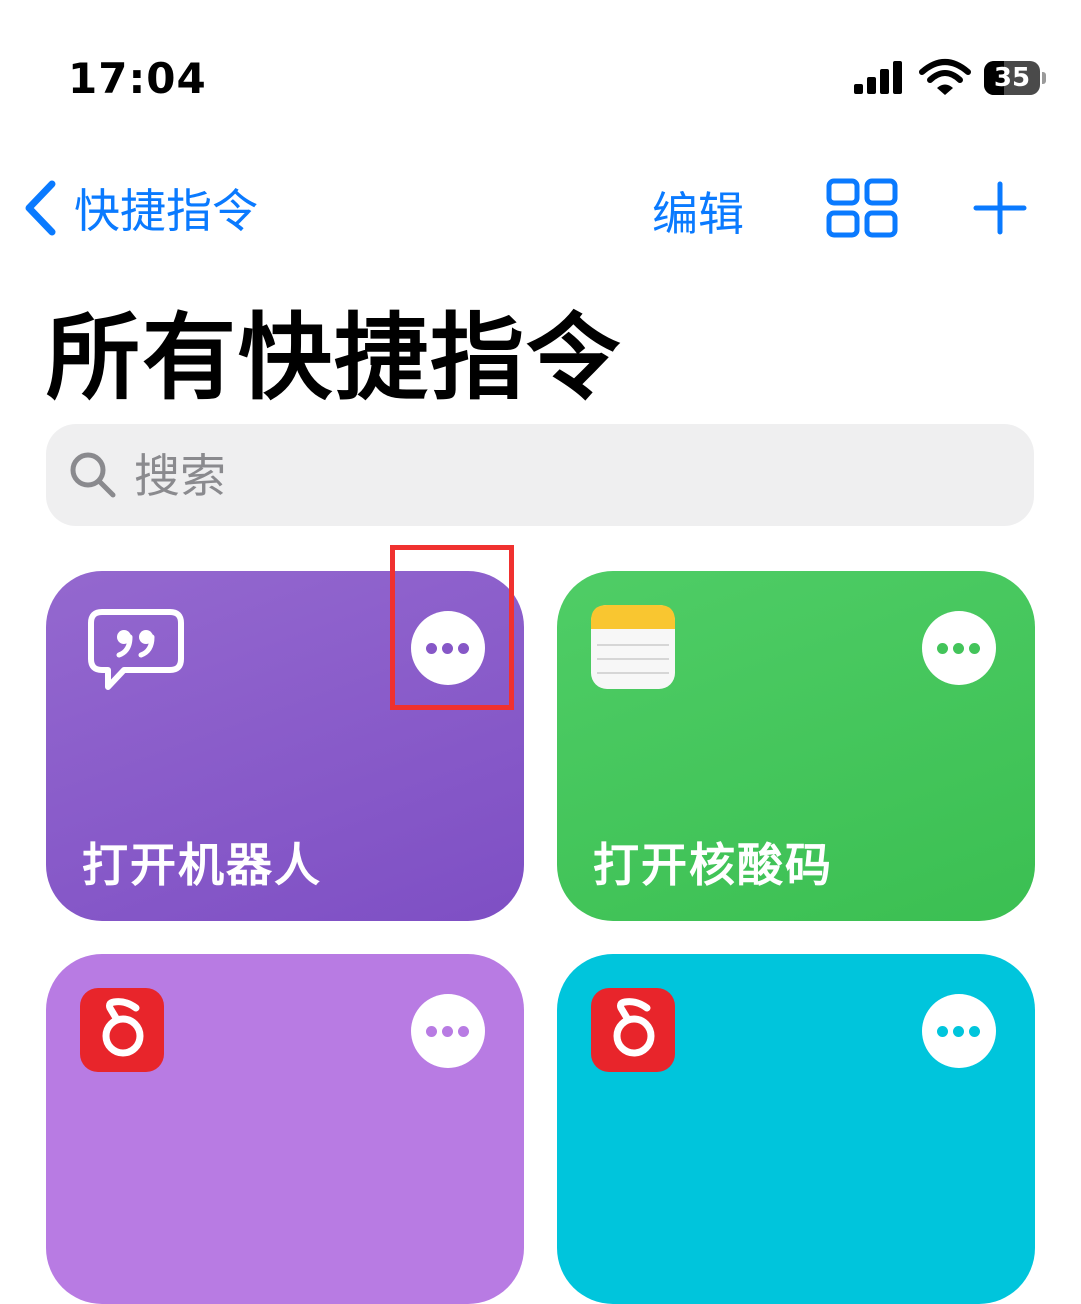 This screenshot has height=1304, width=1081. I want to click on cellular-signal-icon, so click(878, 77).